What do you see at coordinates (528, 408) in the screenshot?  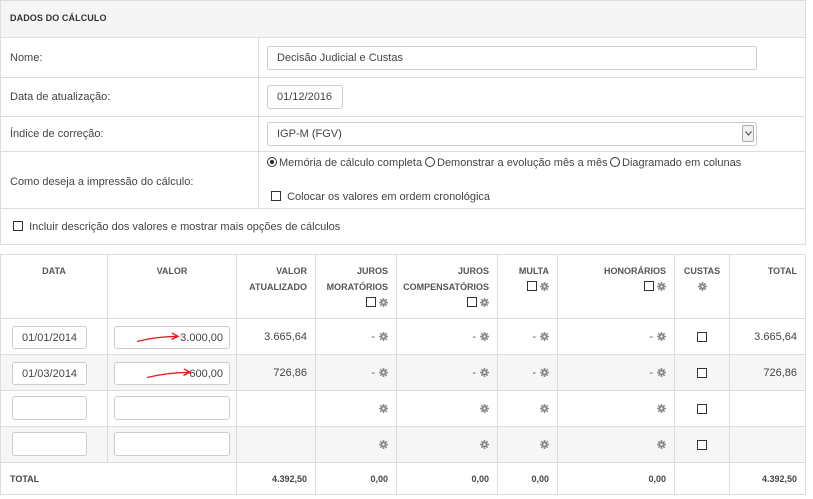 I see `cell-multa` at bounding box center [528, 408].